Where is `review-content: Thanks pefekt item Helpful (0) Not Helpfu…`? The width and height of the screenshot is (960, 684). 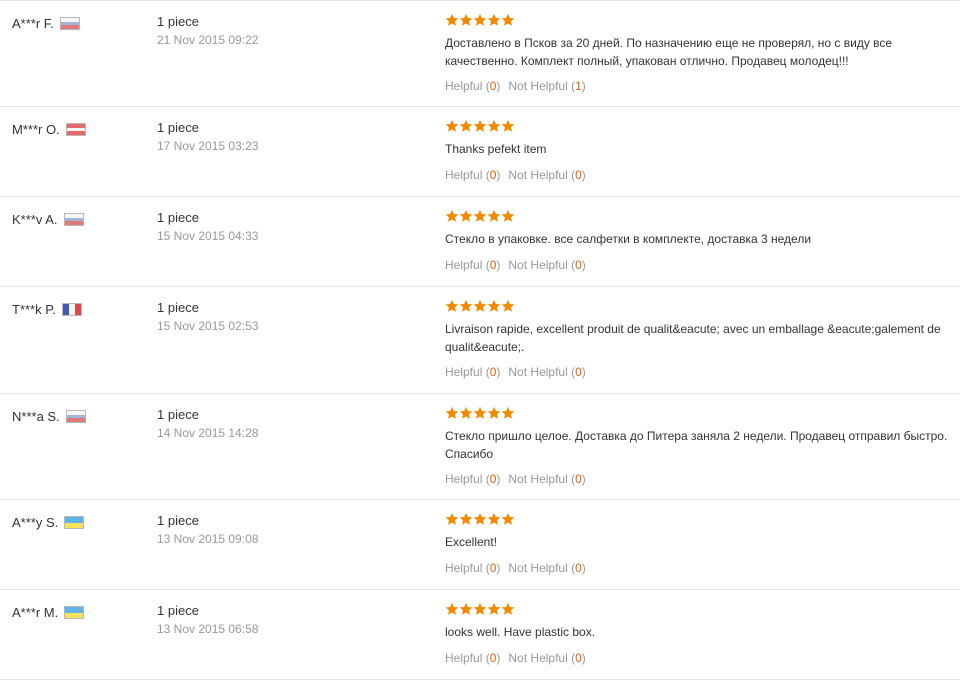
review-content: Thanks pefekt item Helpful (0) Not Helpfu… is located at coordinates (697, 151).